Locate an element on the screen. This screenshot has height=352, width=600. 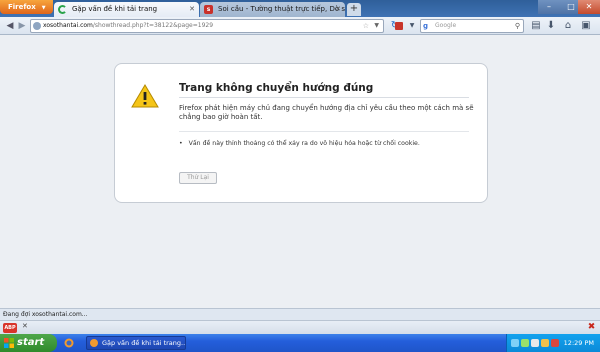
tray-icon-volume is located at coordinates (535, 343).